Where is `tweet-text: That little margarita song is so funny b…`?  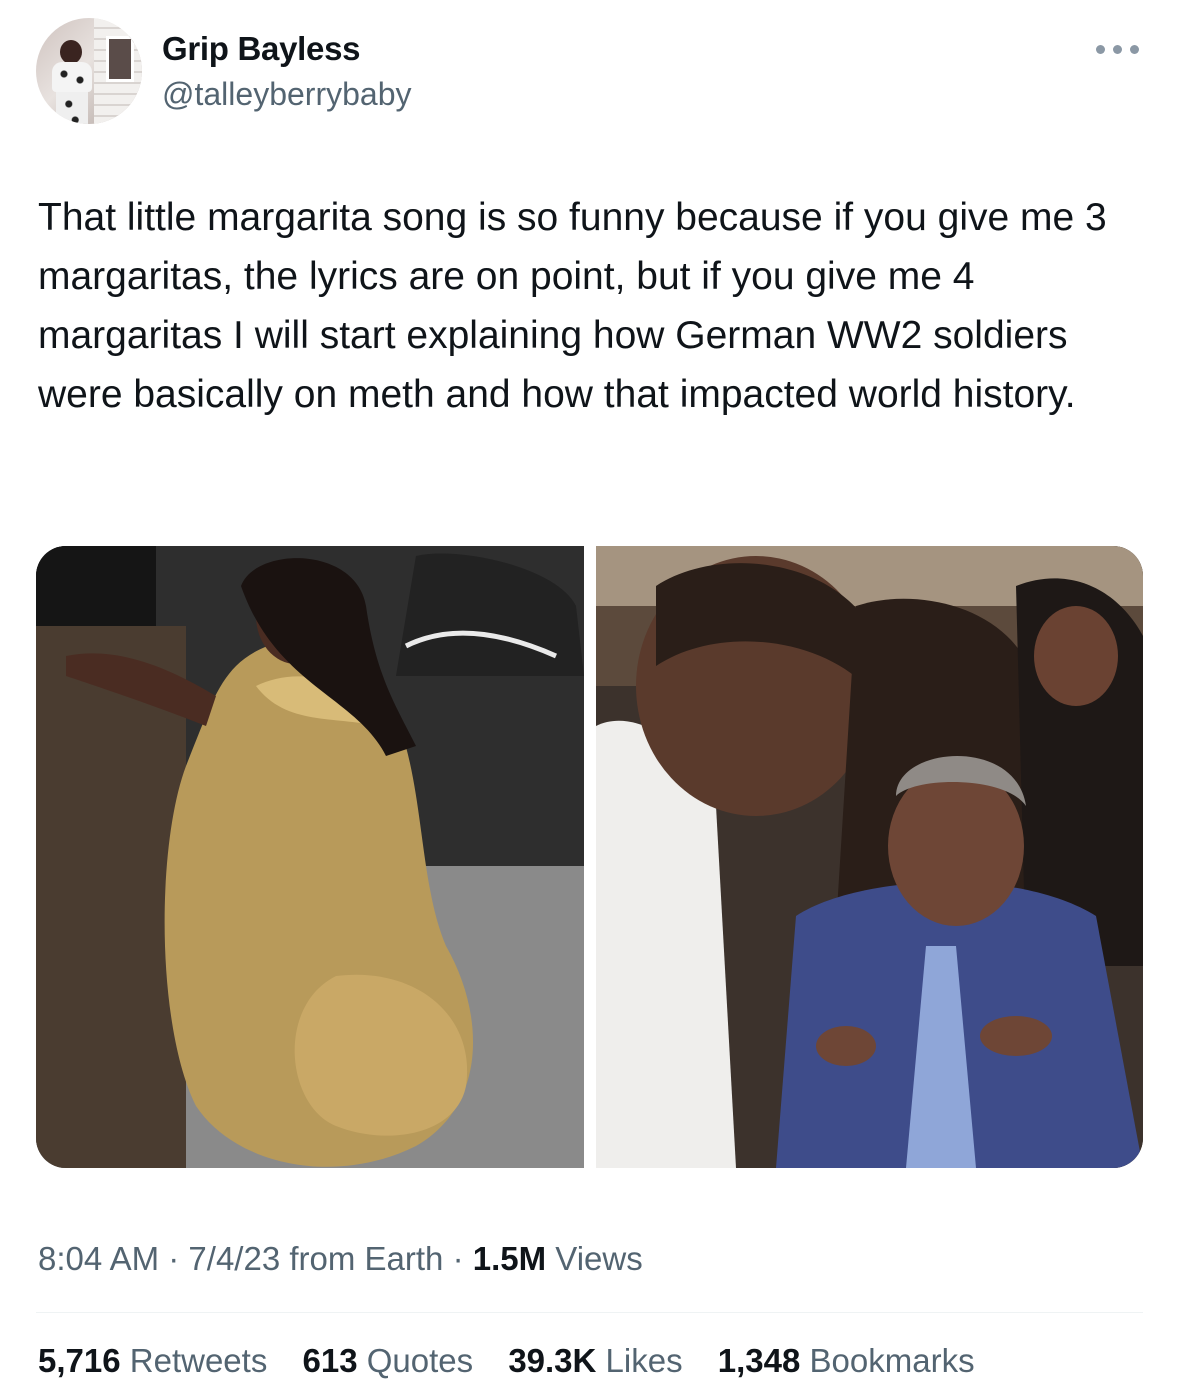
tweet-text: That little margarita song is so funny b… is located at coordinates (572, 306).